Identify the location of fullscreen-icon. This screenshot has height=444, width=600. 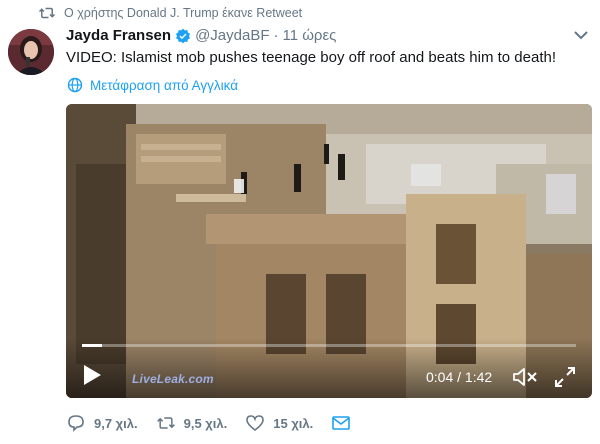
(565, 377).